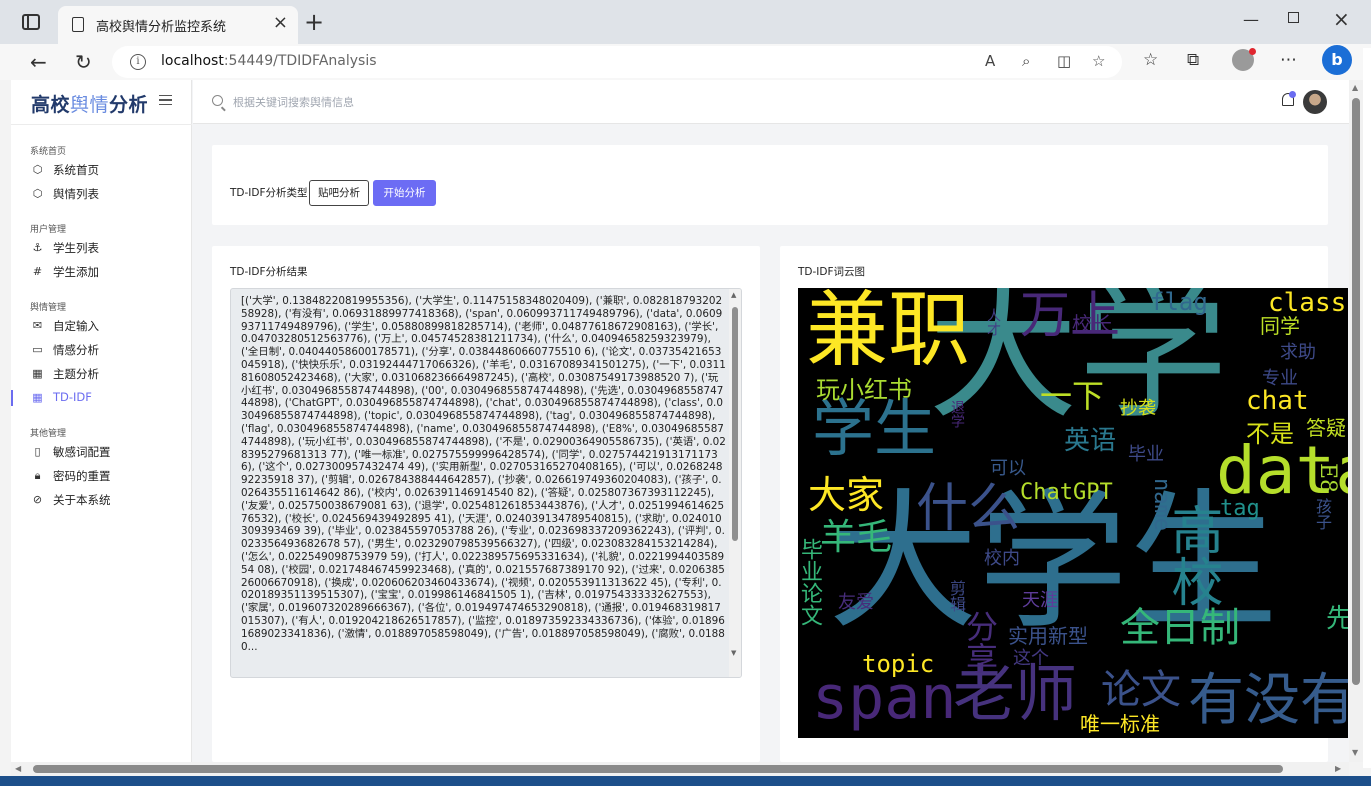  I want to click on wordcloud-word: 剪辑, so click(956, 596).